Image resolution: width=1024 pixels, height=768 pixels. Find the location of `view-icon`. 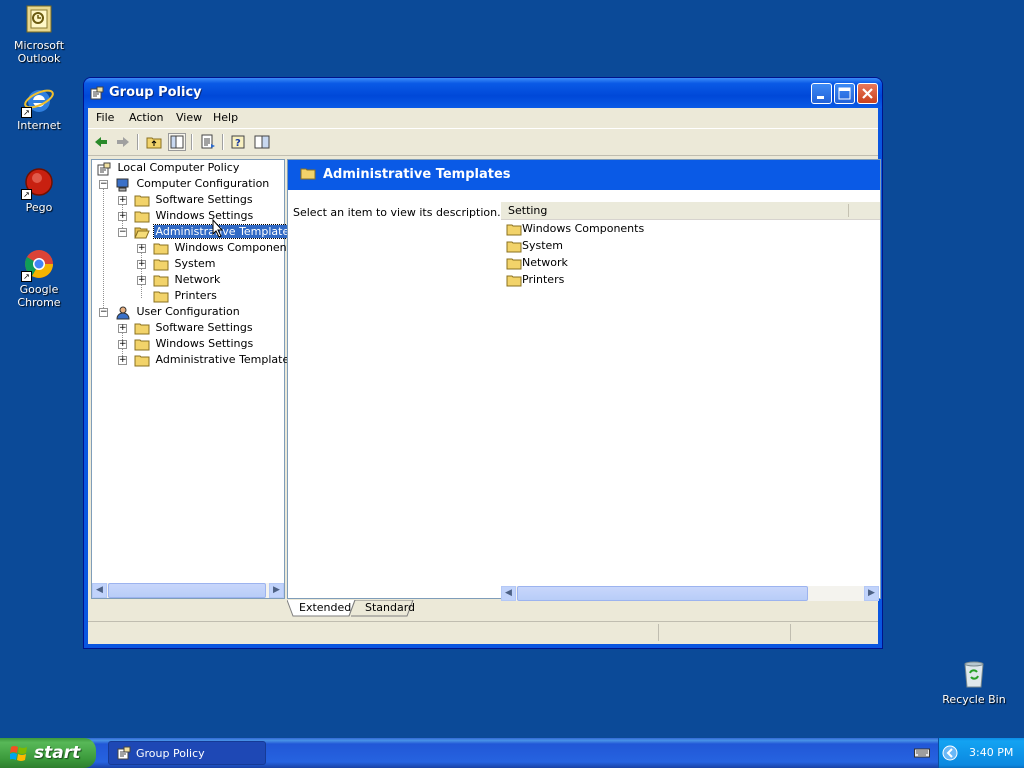

view-icon is located at coordinates (262, 142).